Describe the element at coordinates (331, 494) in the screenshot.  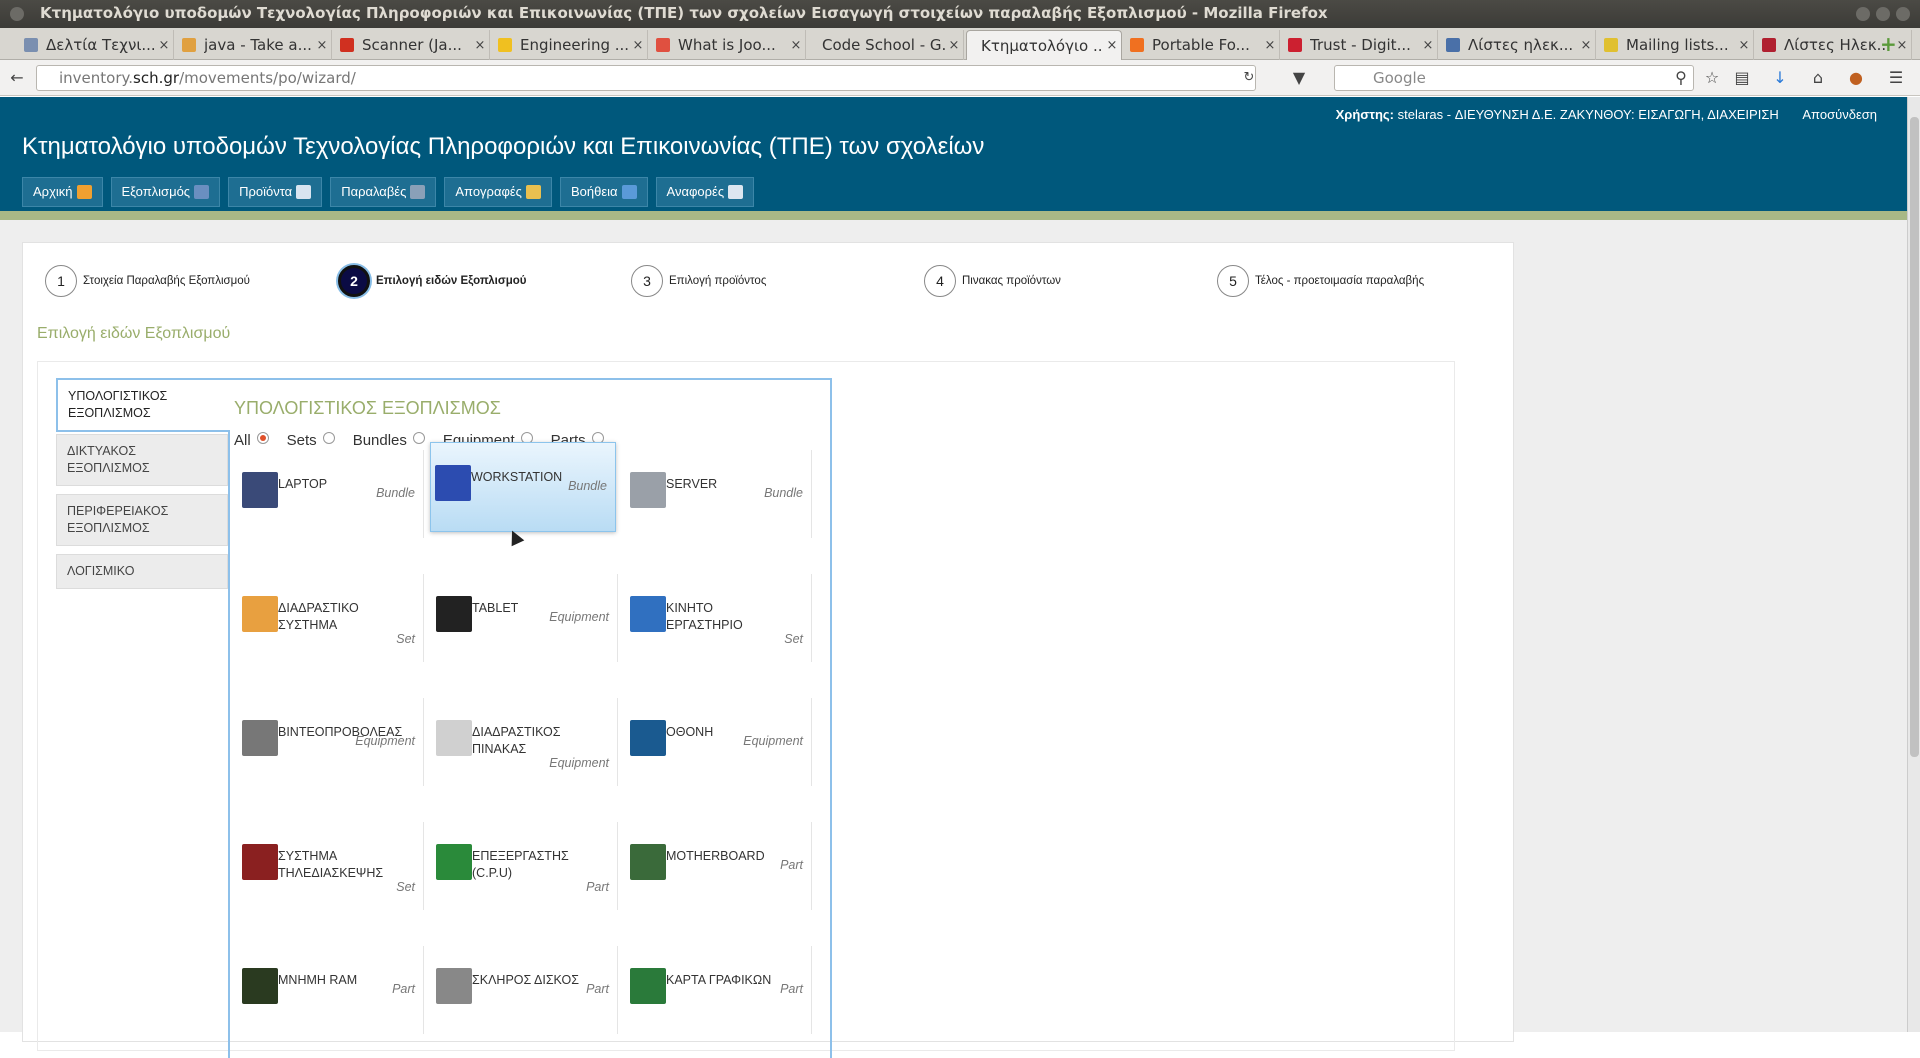
I see `equipment-item: LAPTOP Bundle` at that location.